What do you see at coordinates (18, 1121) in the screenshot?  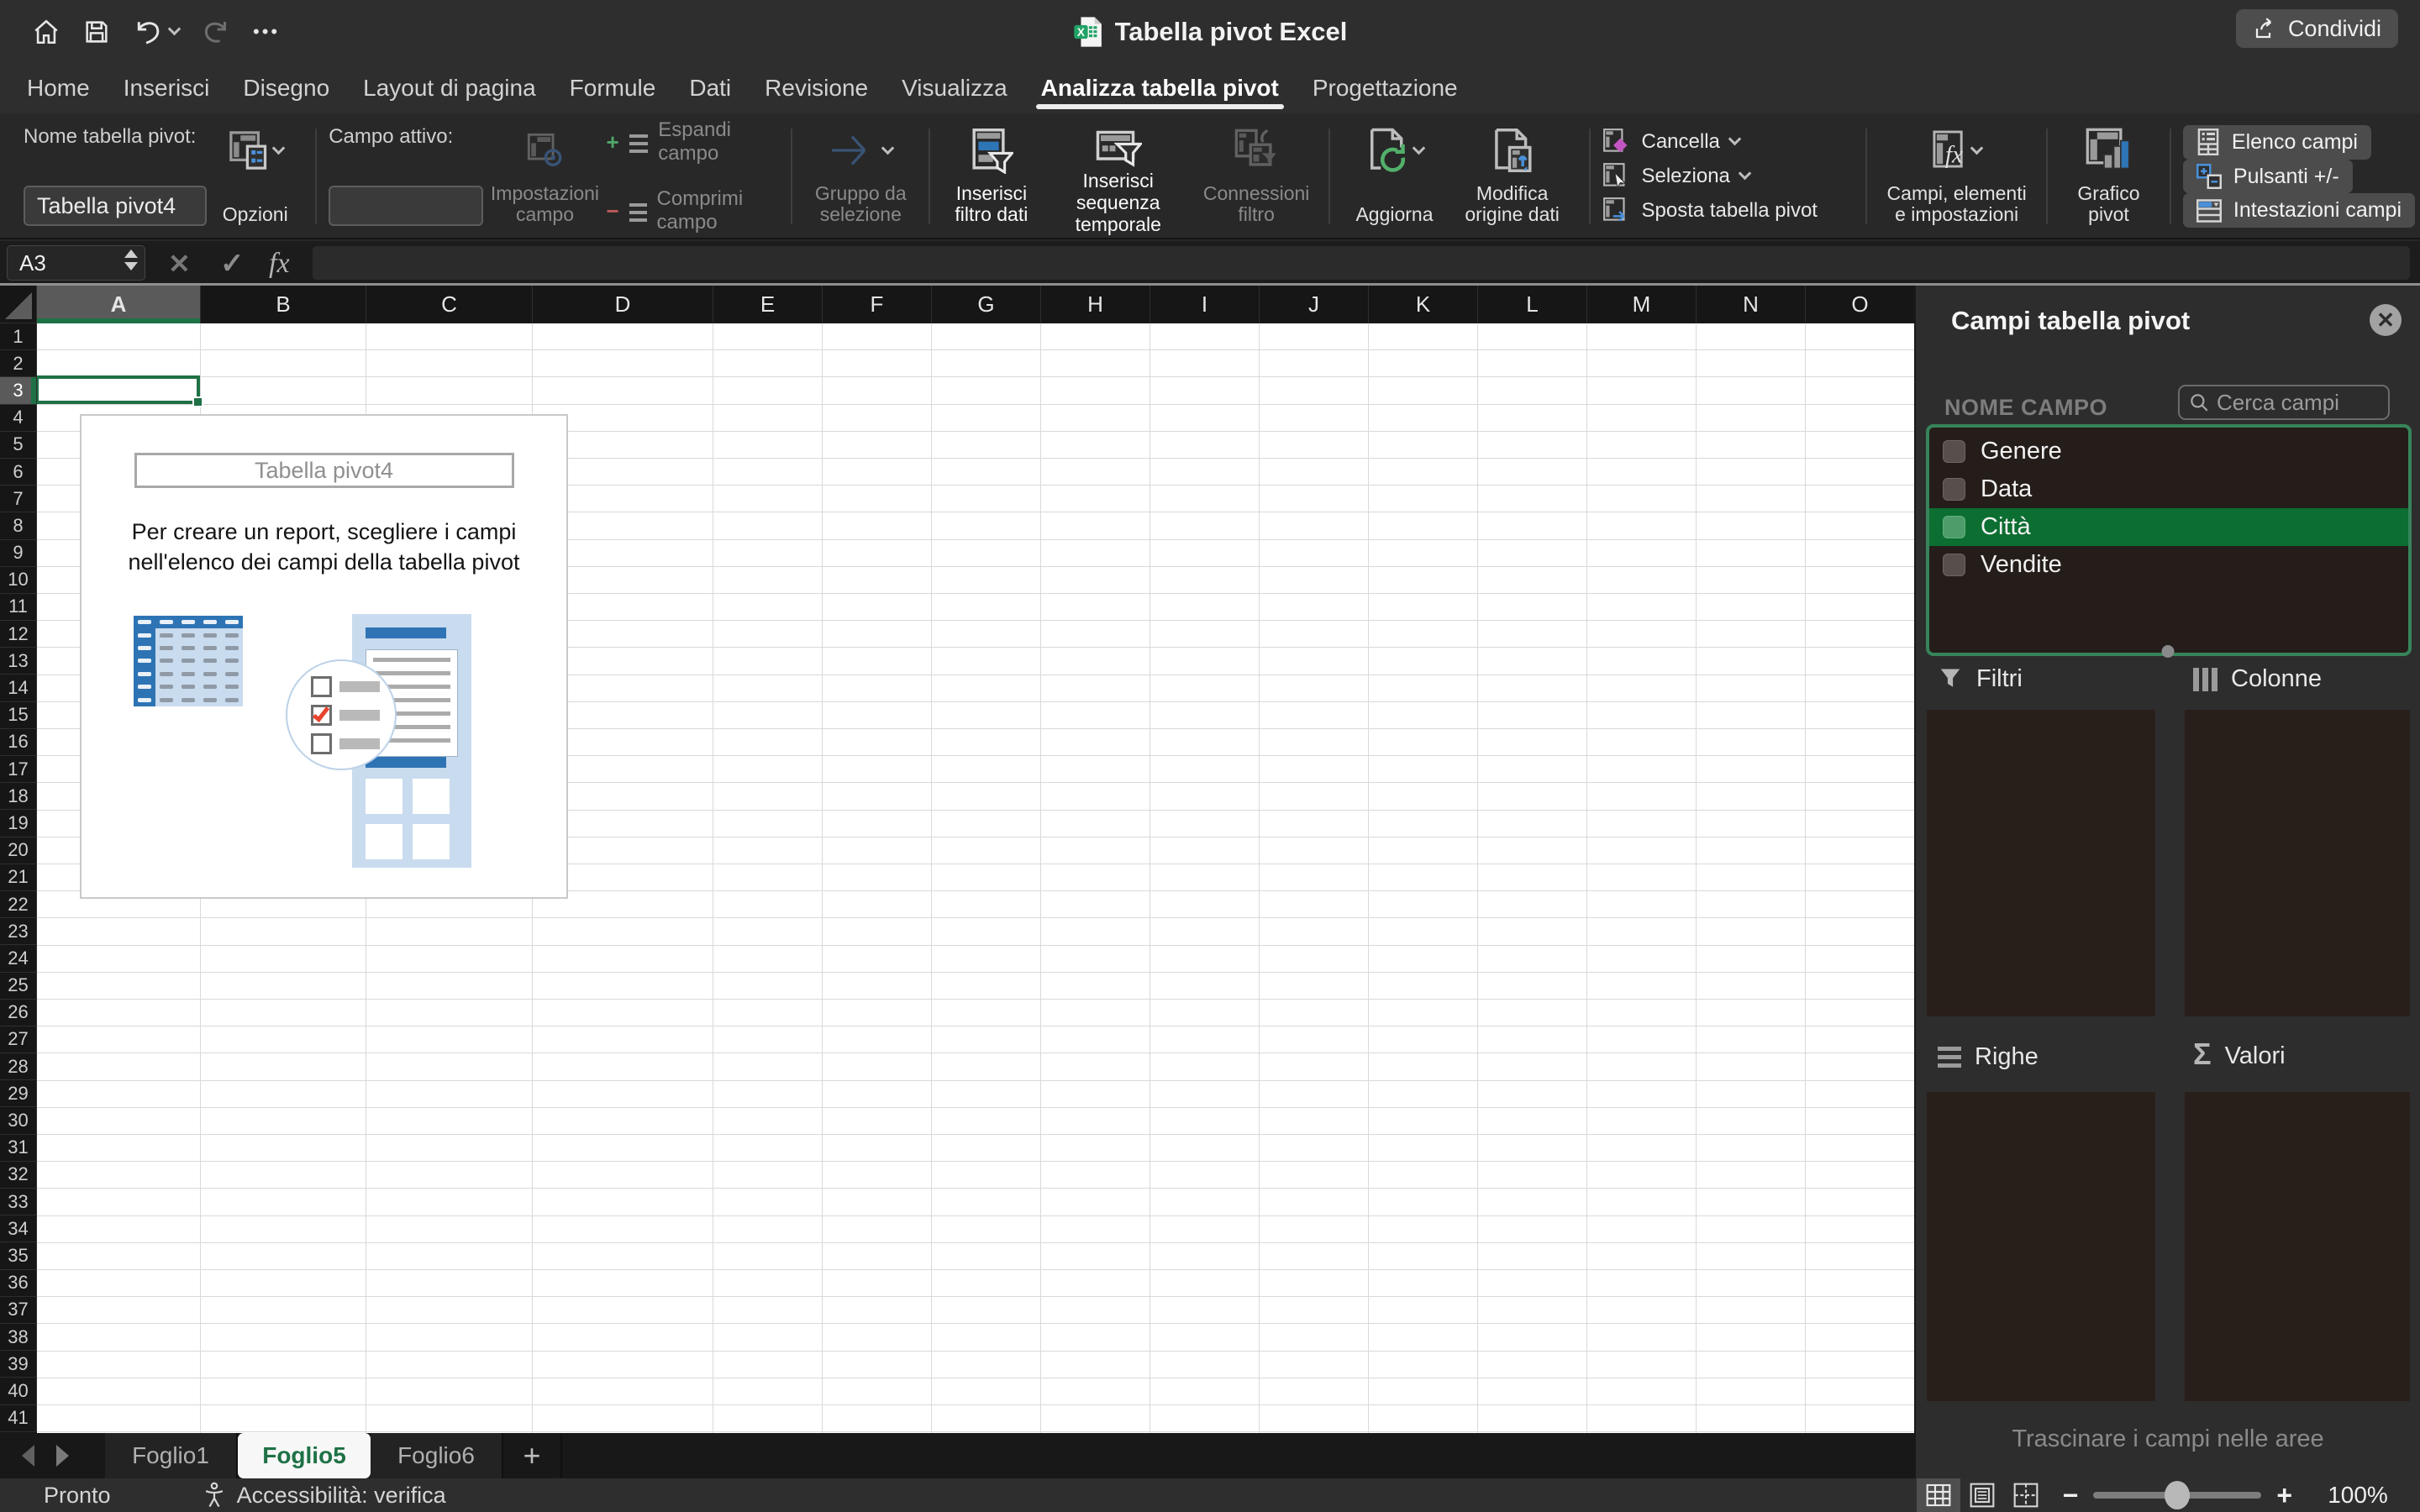 I see `row-header-30: 30` at bounding box center [18, 1121].